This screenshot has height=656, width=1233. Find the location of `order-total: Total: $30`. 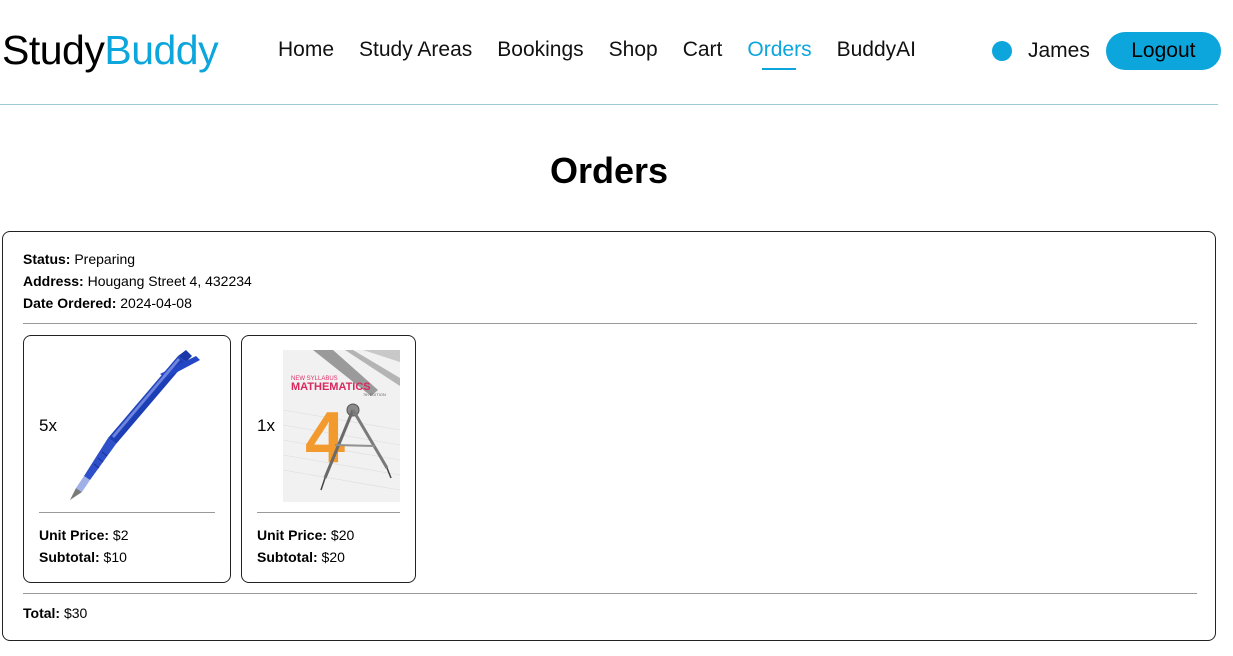

order-total: Total: $30 is located at coordinates (55, 613).